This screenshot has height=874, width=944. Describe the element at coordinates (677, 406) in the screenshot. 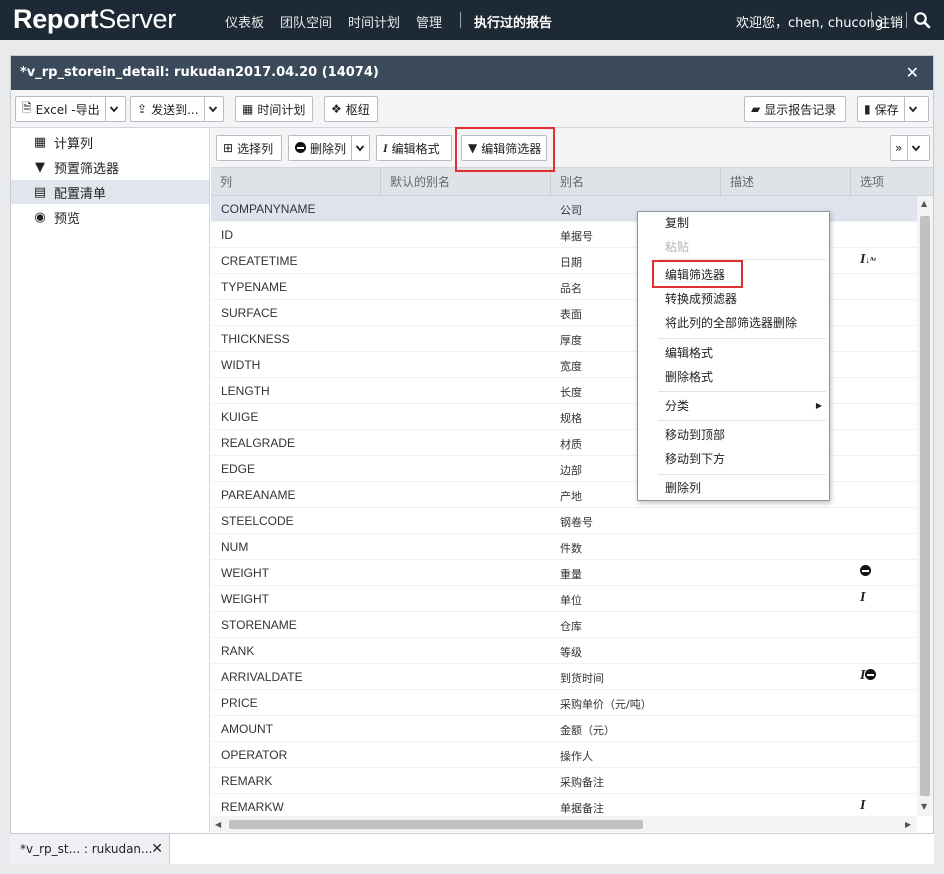

I see `menu-item-label: 分类` at that location.